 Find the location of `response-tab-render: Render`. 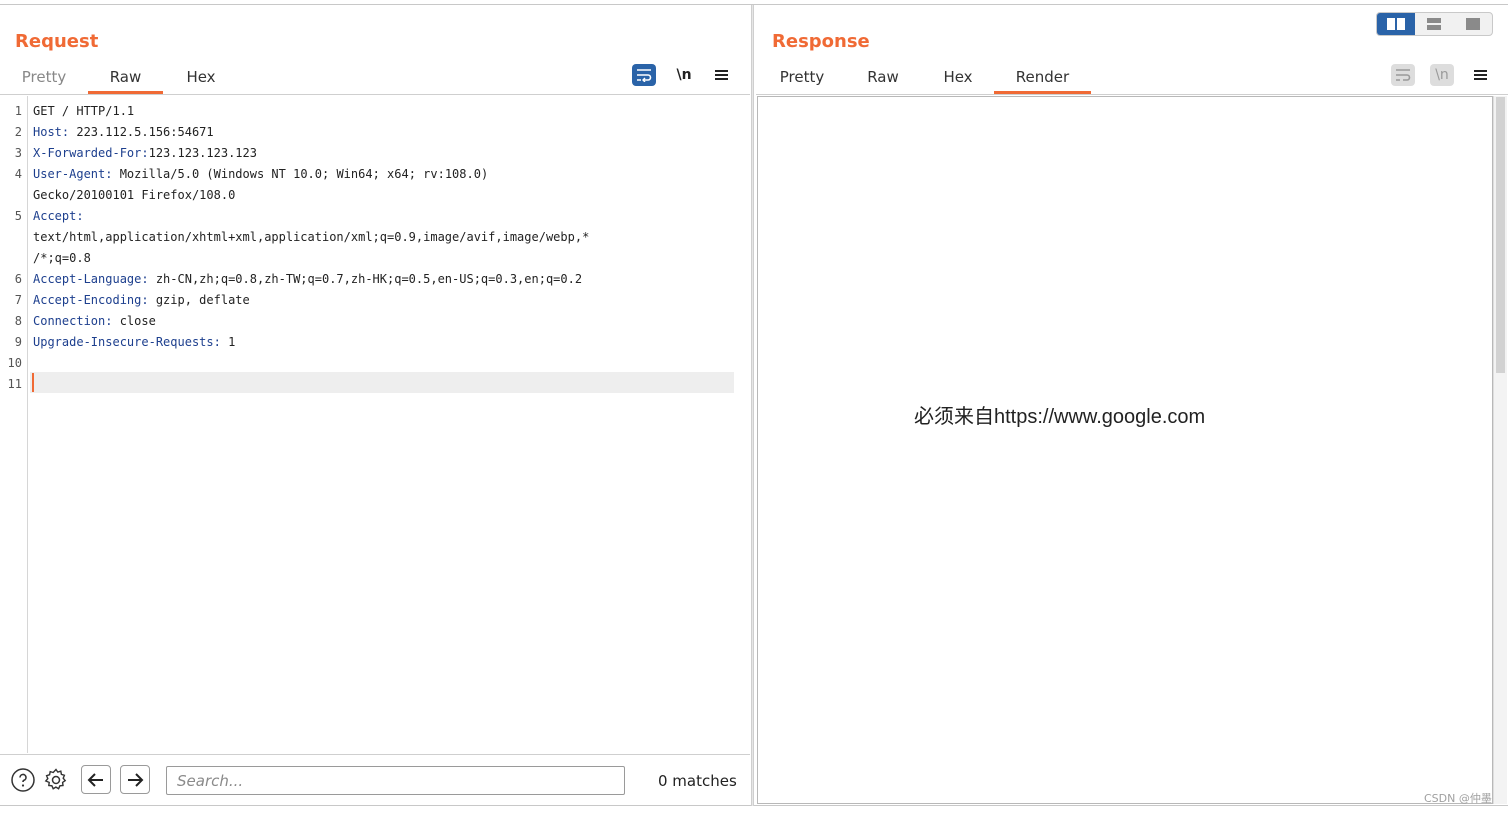

response-tab-render: Render is located at coordinates (1042, 81).